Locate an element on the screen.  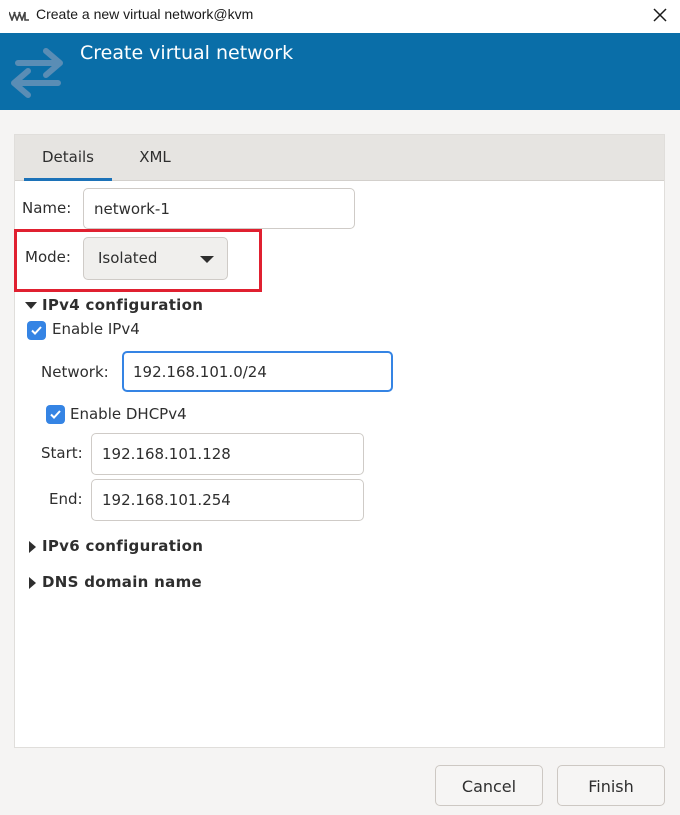
close-icon is located at coordinates (660, 15).